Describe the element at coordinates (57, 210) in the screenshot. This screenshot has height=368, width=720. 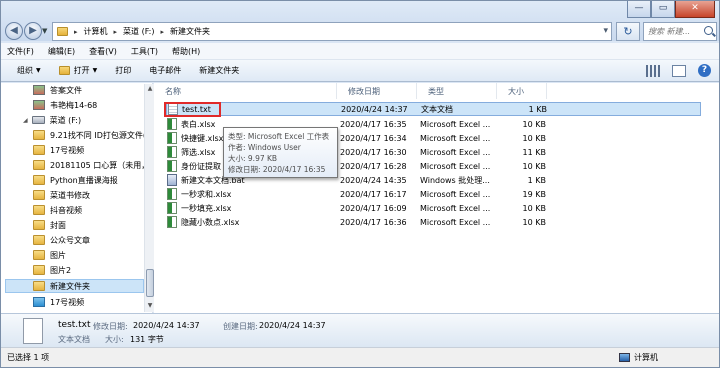
I see `nav-item: 抖音视频` at that location.